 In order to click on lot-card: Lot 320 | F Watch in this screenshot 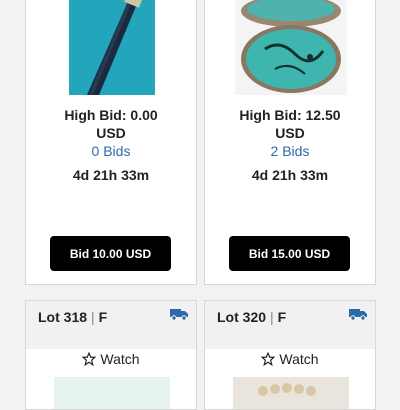, I will do `click(290, 355)`.